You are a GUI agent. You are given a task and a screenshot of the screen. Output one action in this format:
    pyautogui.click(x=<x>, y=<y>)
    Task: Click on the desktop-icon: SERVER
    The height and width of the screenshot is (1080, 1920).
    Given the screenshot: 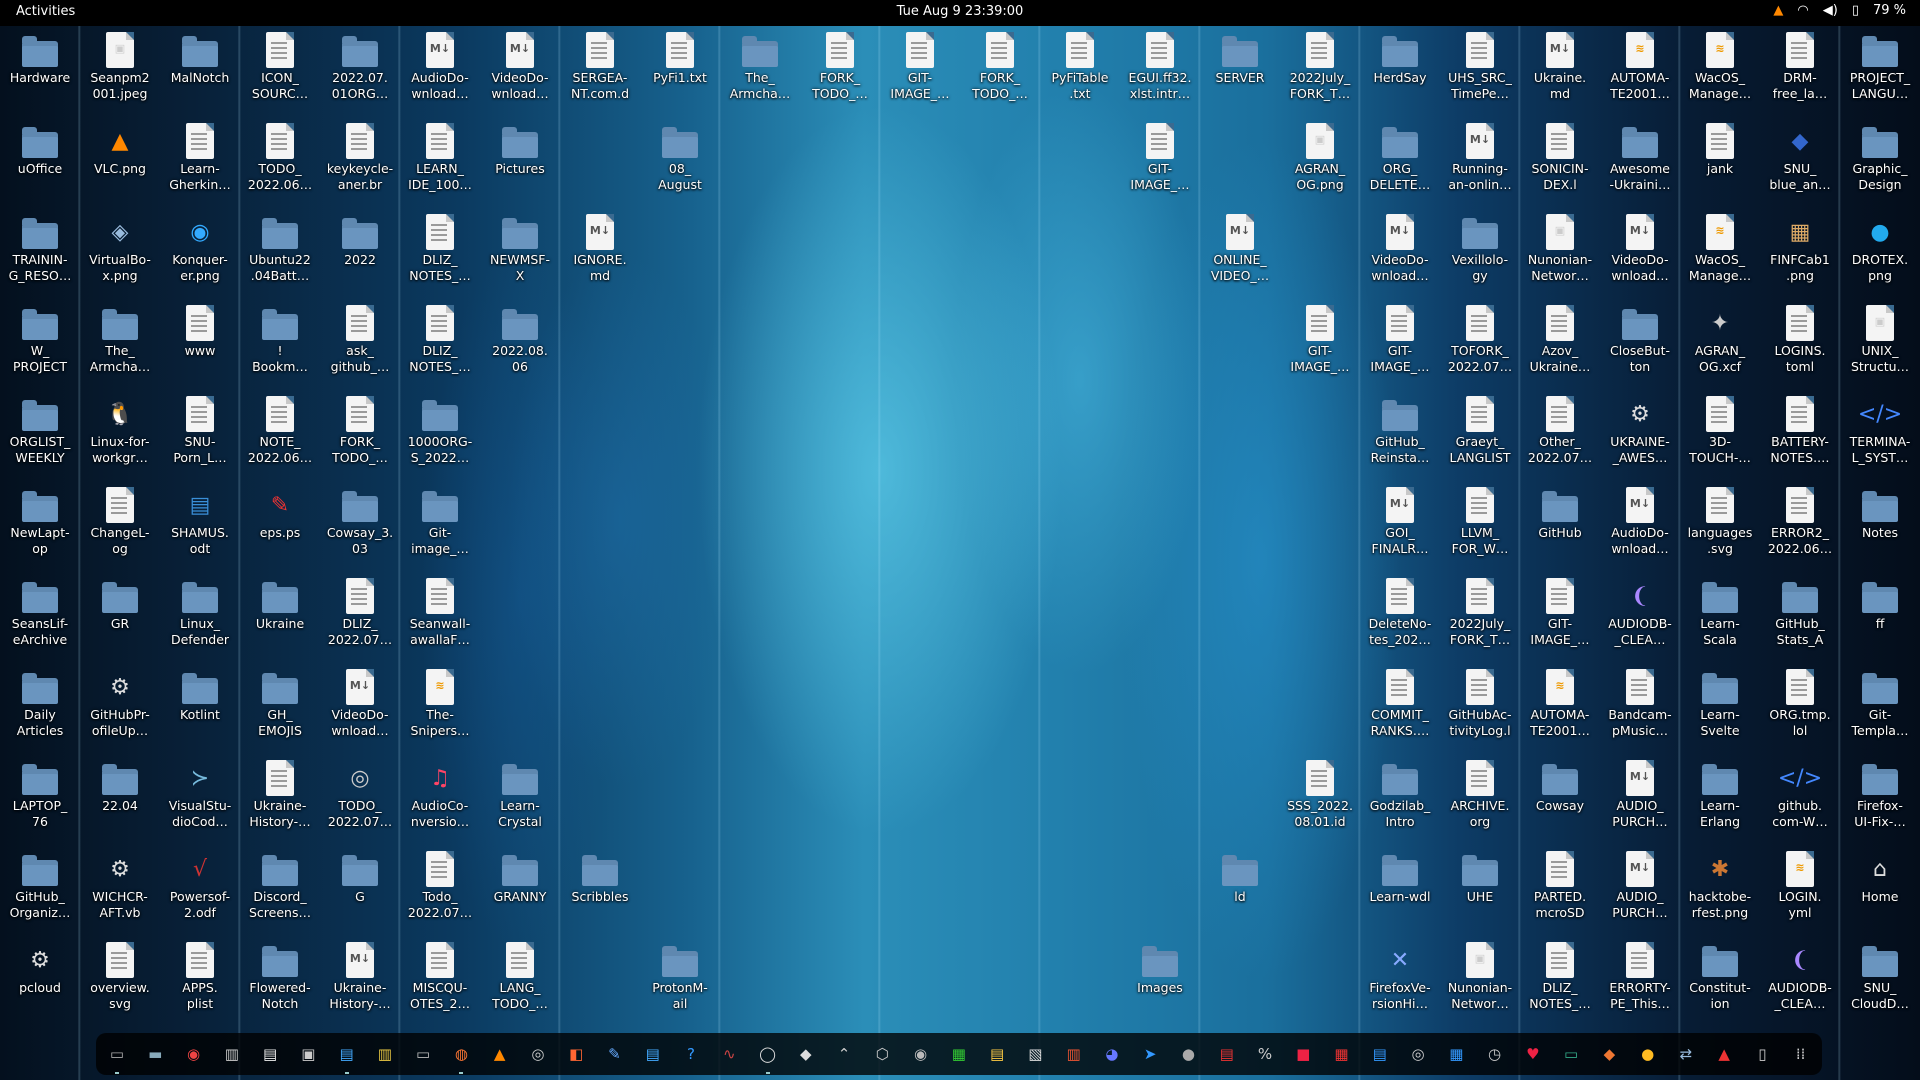 What is the action you would take?
    pyautogui.click(x=1240, y=73)
    